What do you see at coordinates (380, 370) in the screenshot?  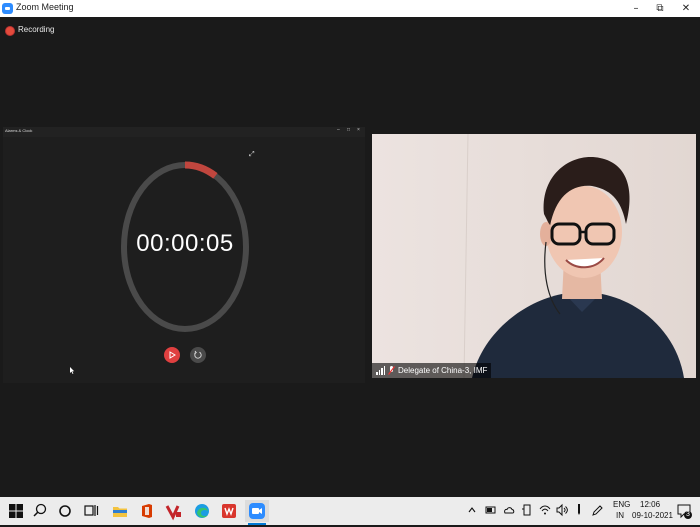 I see `signal-strength-icon` at bounding box center [380, 370].